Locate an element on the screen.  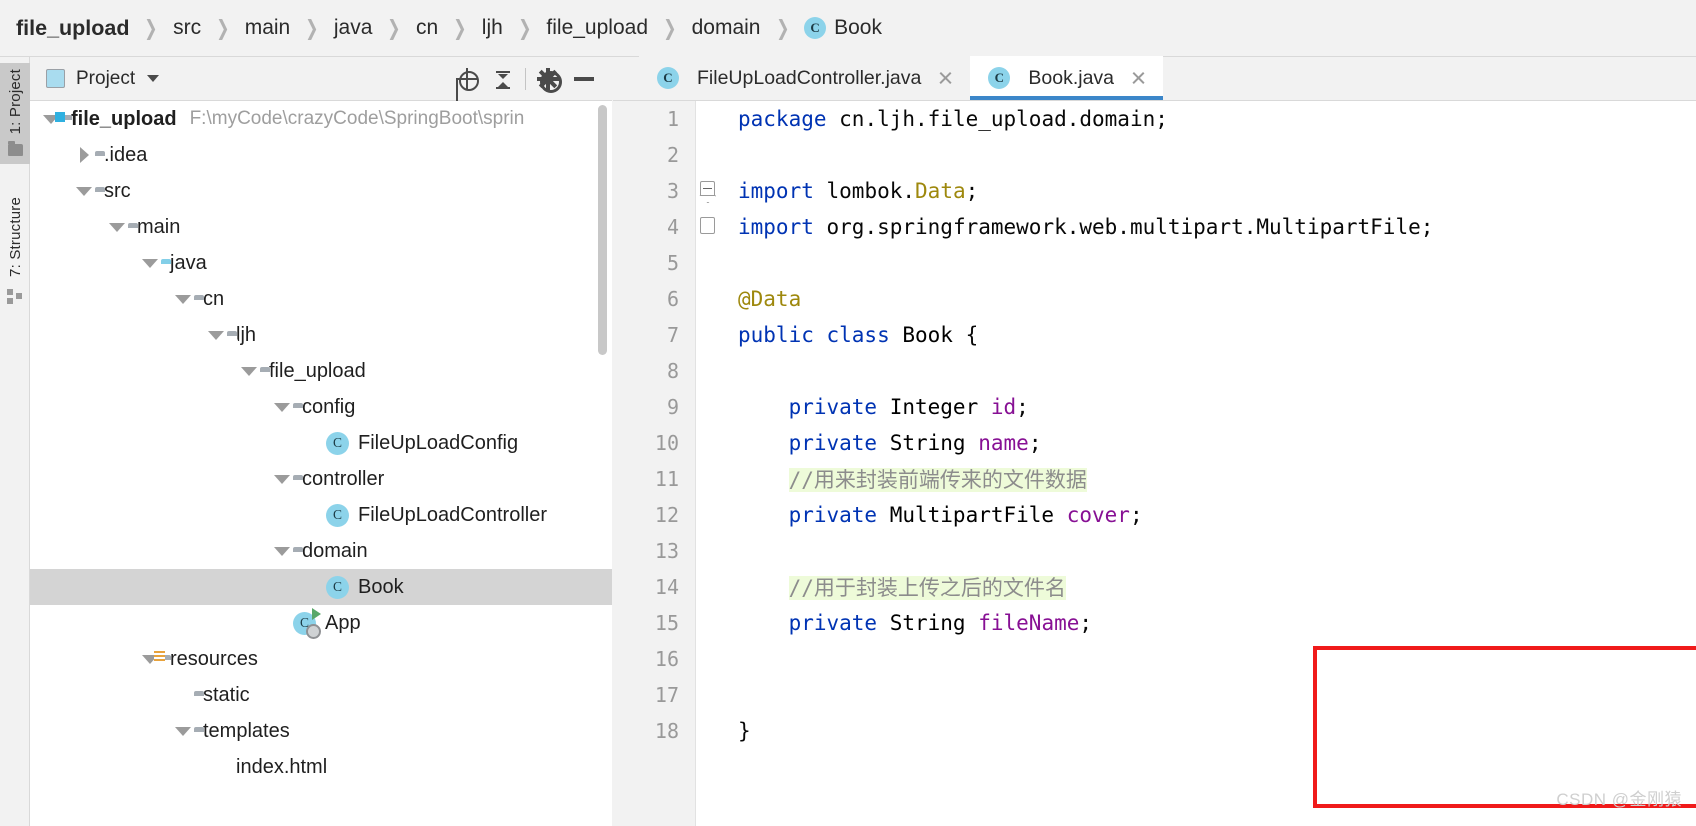
breadcrumb-item-label: main is located at coordinates (267, 27).